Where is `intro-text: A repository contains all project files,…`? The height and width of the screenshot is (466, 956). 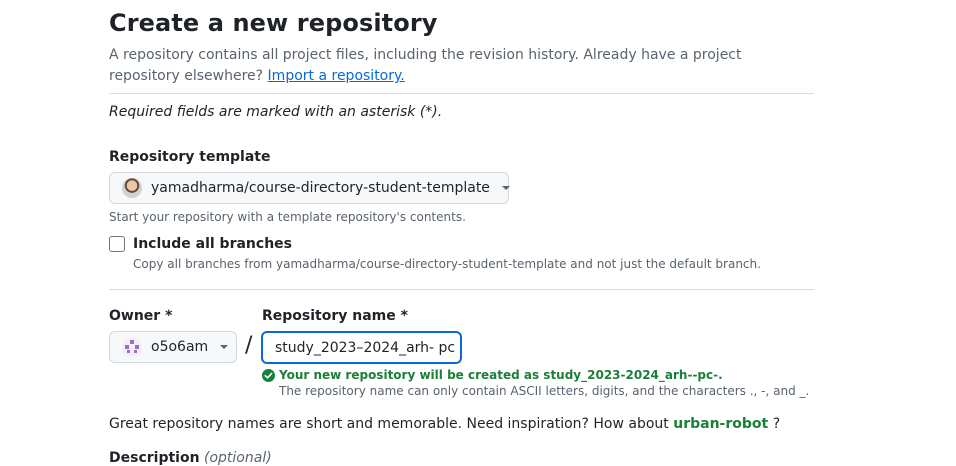 intro-text: A repository contains all project files,… is located at coordinates (459, 66).